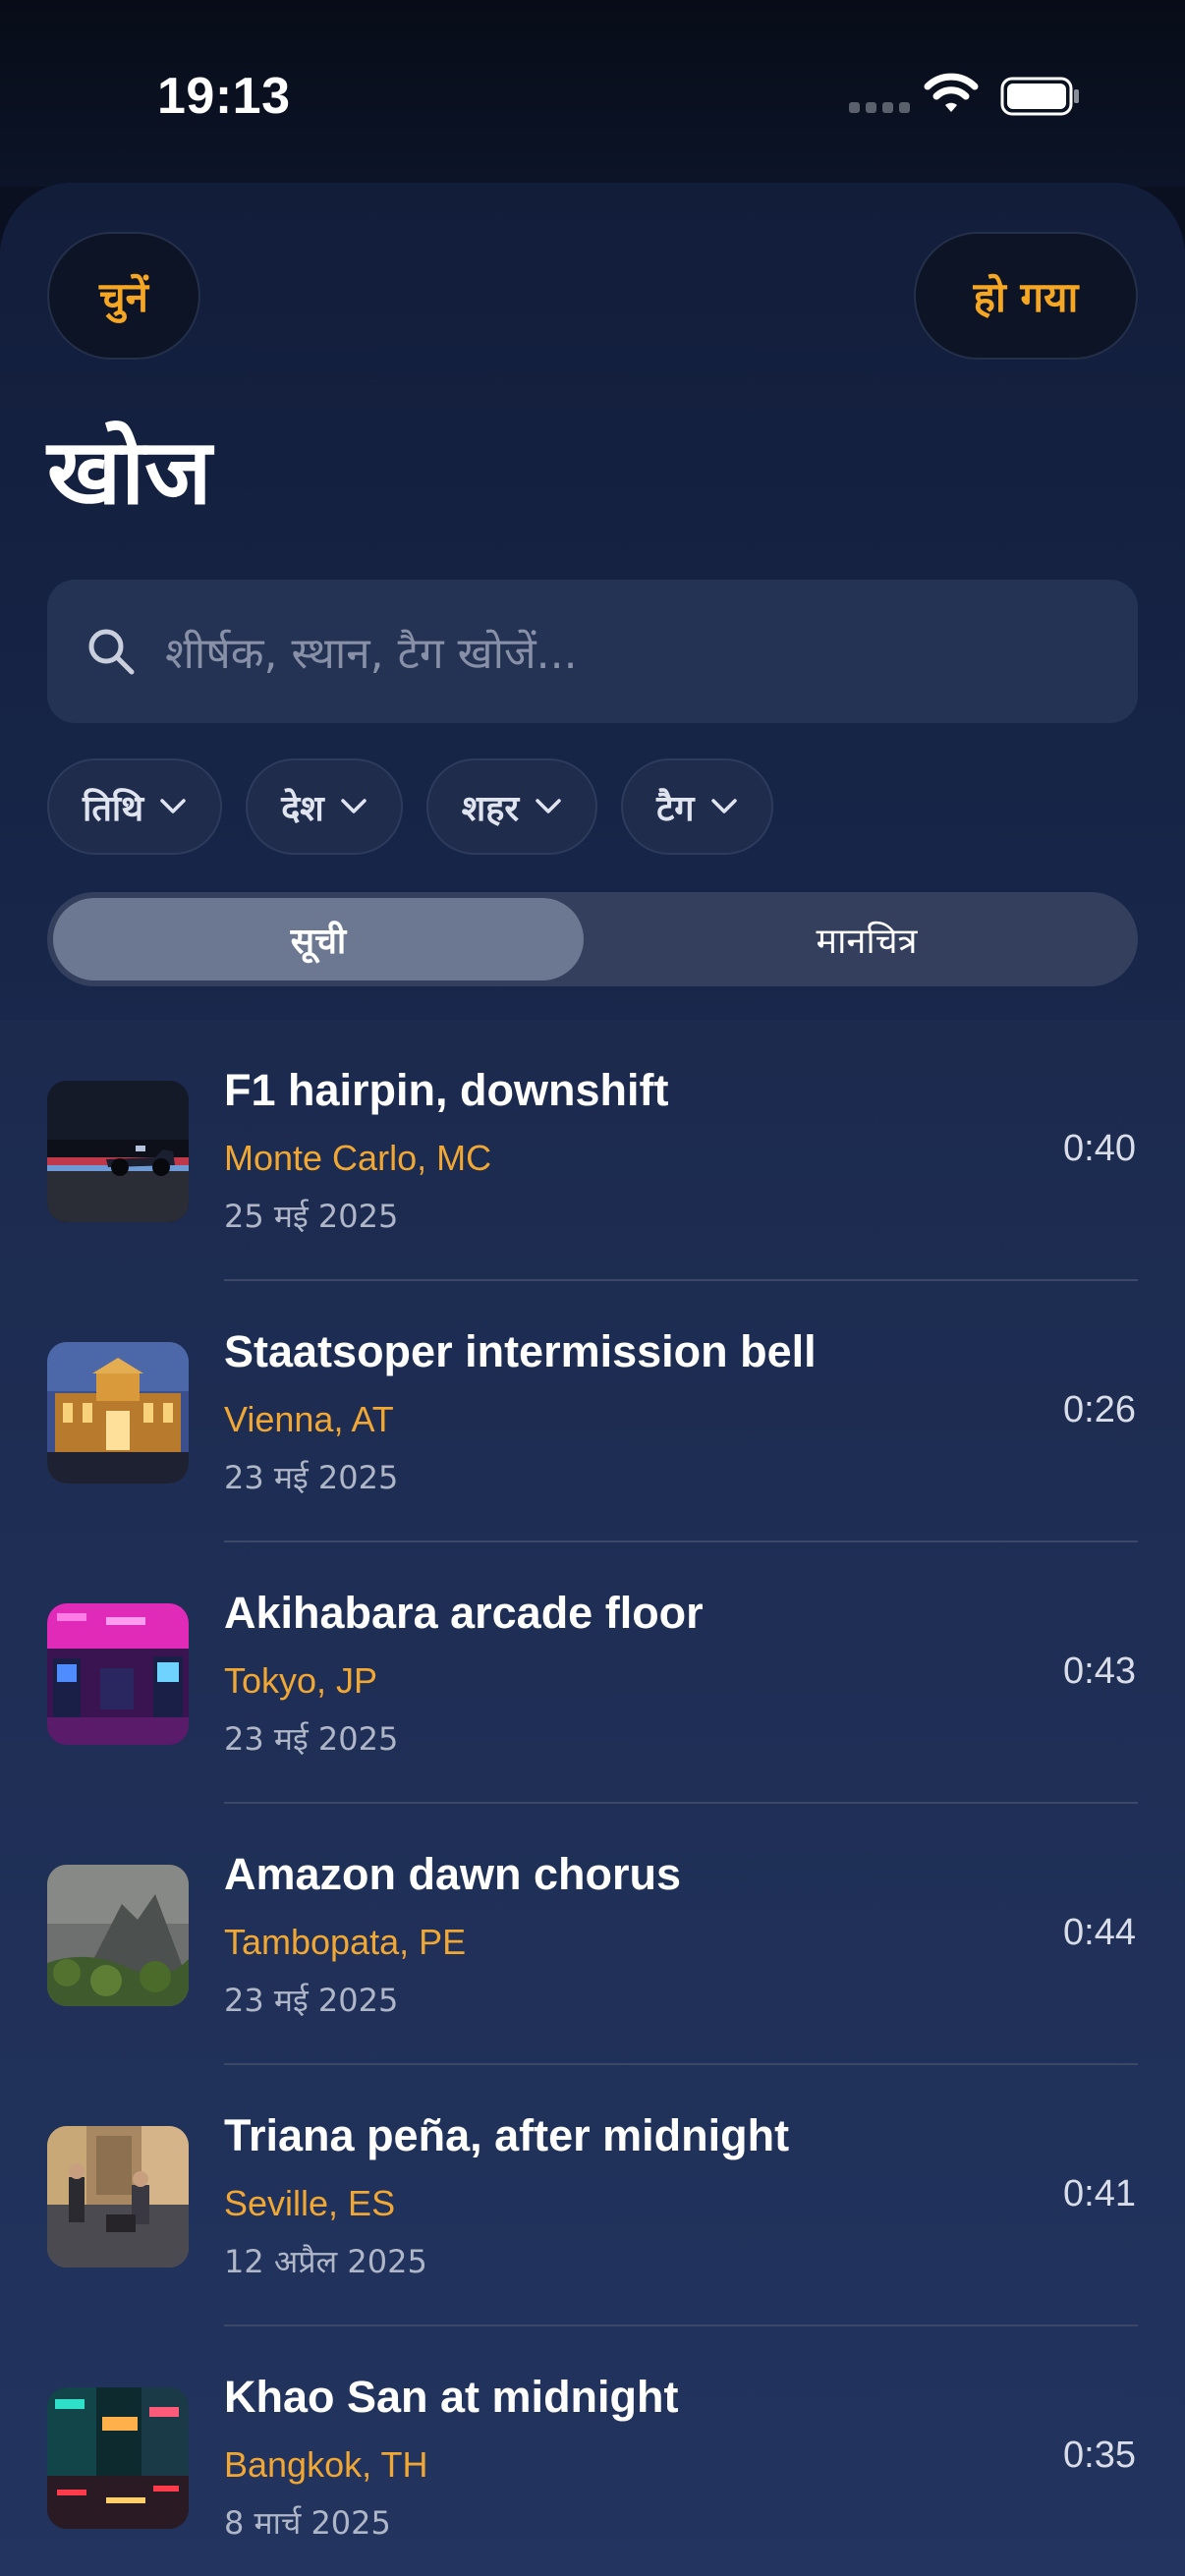 The width and height of the screenshot is (1185, 2576). I want to click on filter-country-chip: देश, so click(324, 806).